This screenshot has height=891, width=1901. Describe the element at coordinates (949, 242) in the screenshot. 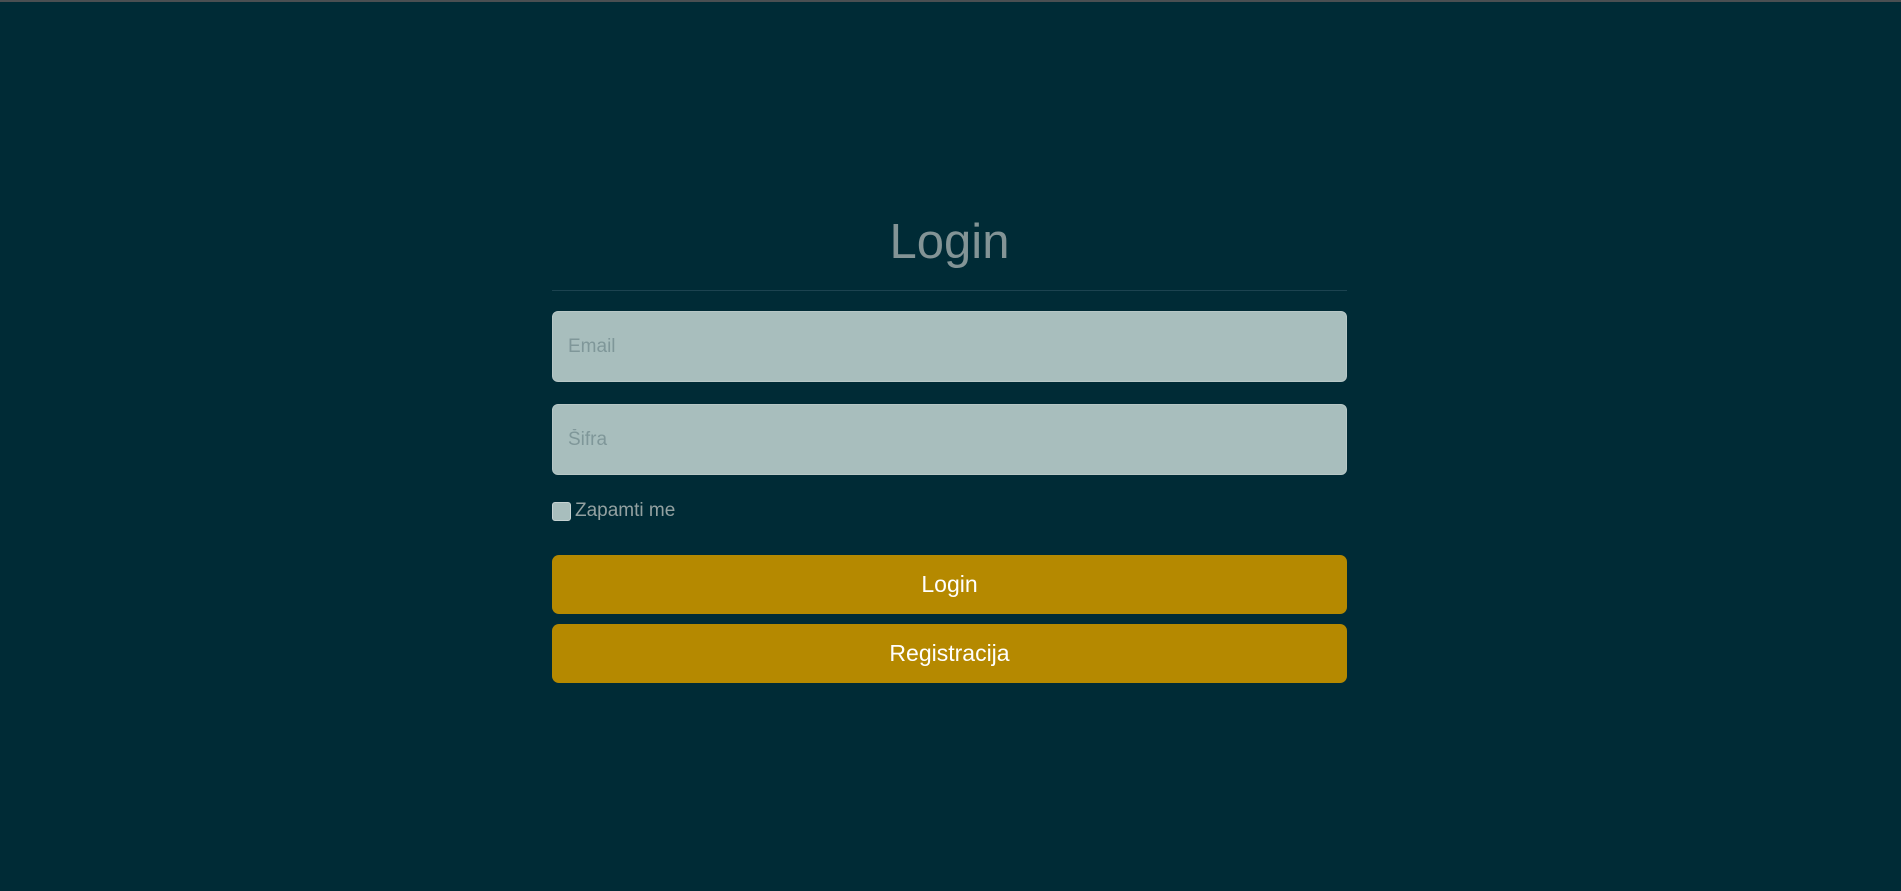

I see `page-title: Login` at that location.